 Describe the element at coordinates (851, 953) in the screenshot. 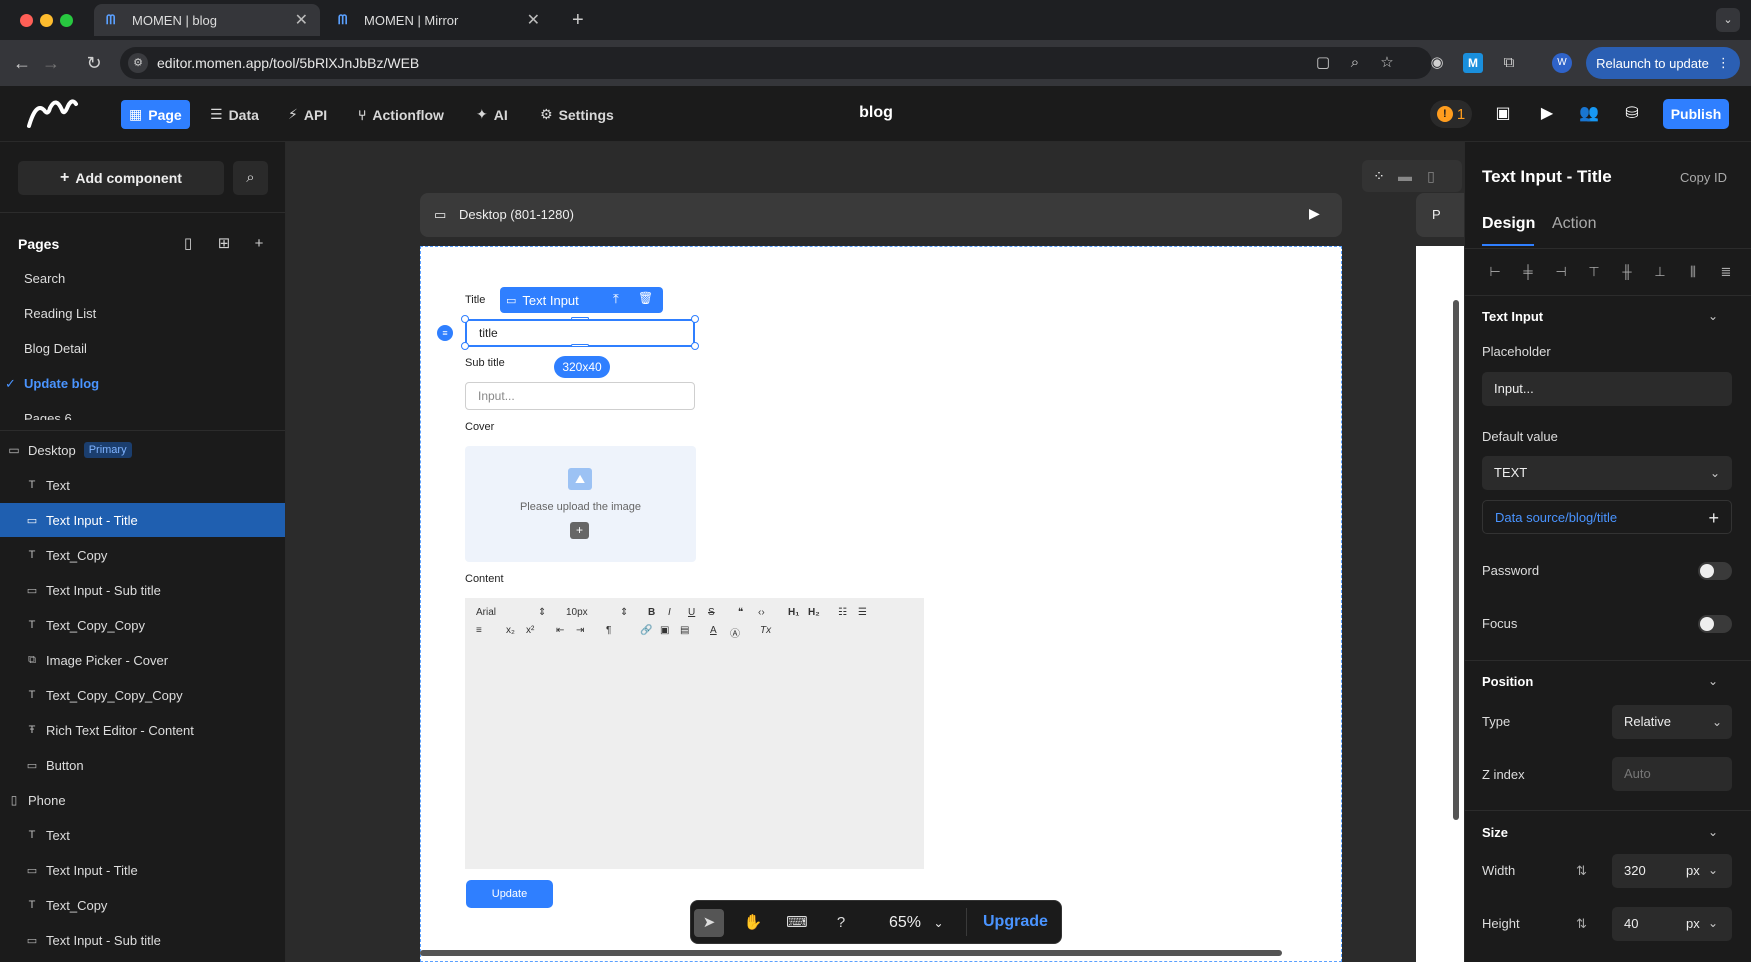

I see `canvas-horizontal-scrollbar` at that location.